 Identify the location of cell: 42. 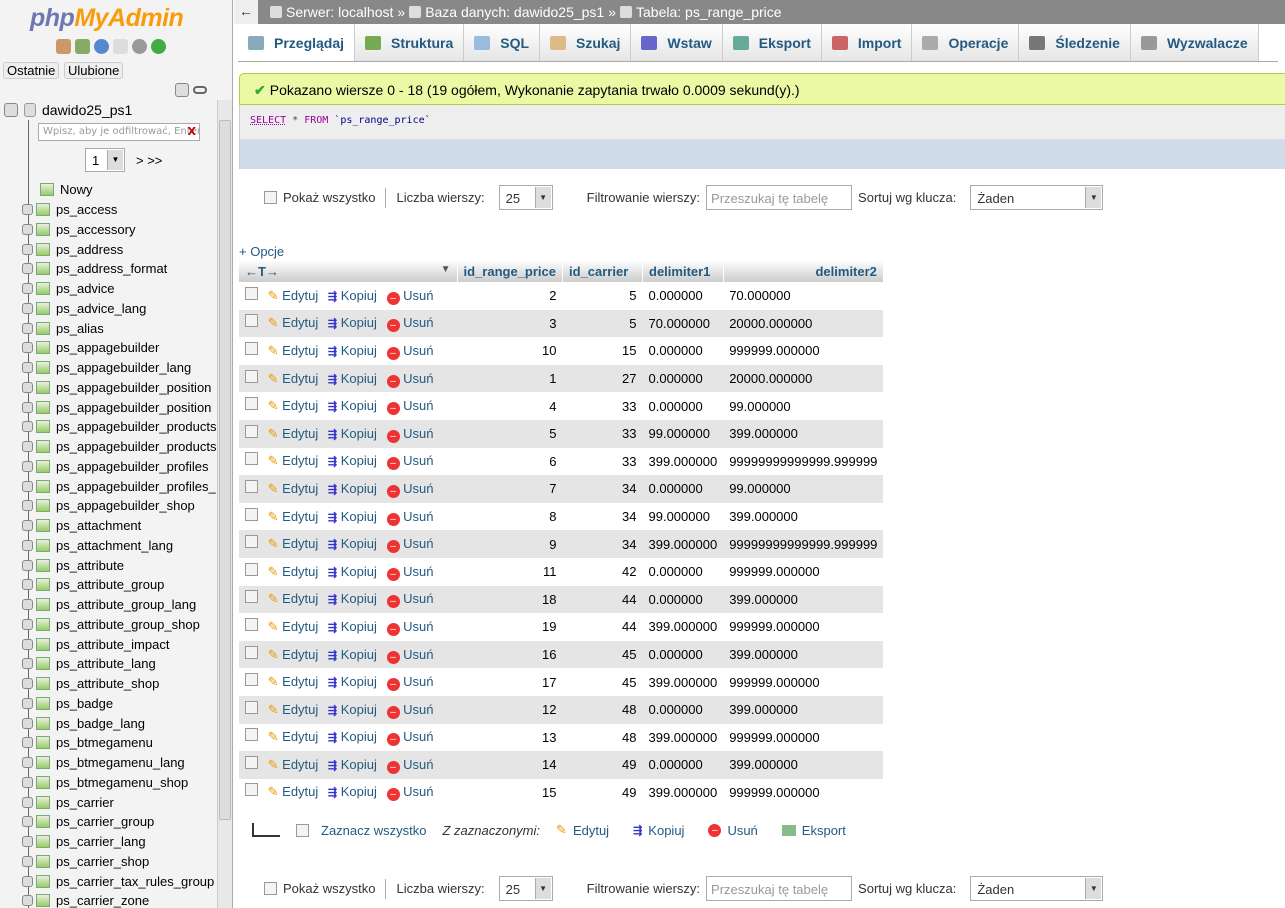
(603, 572).